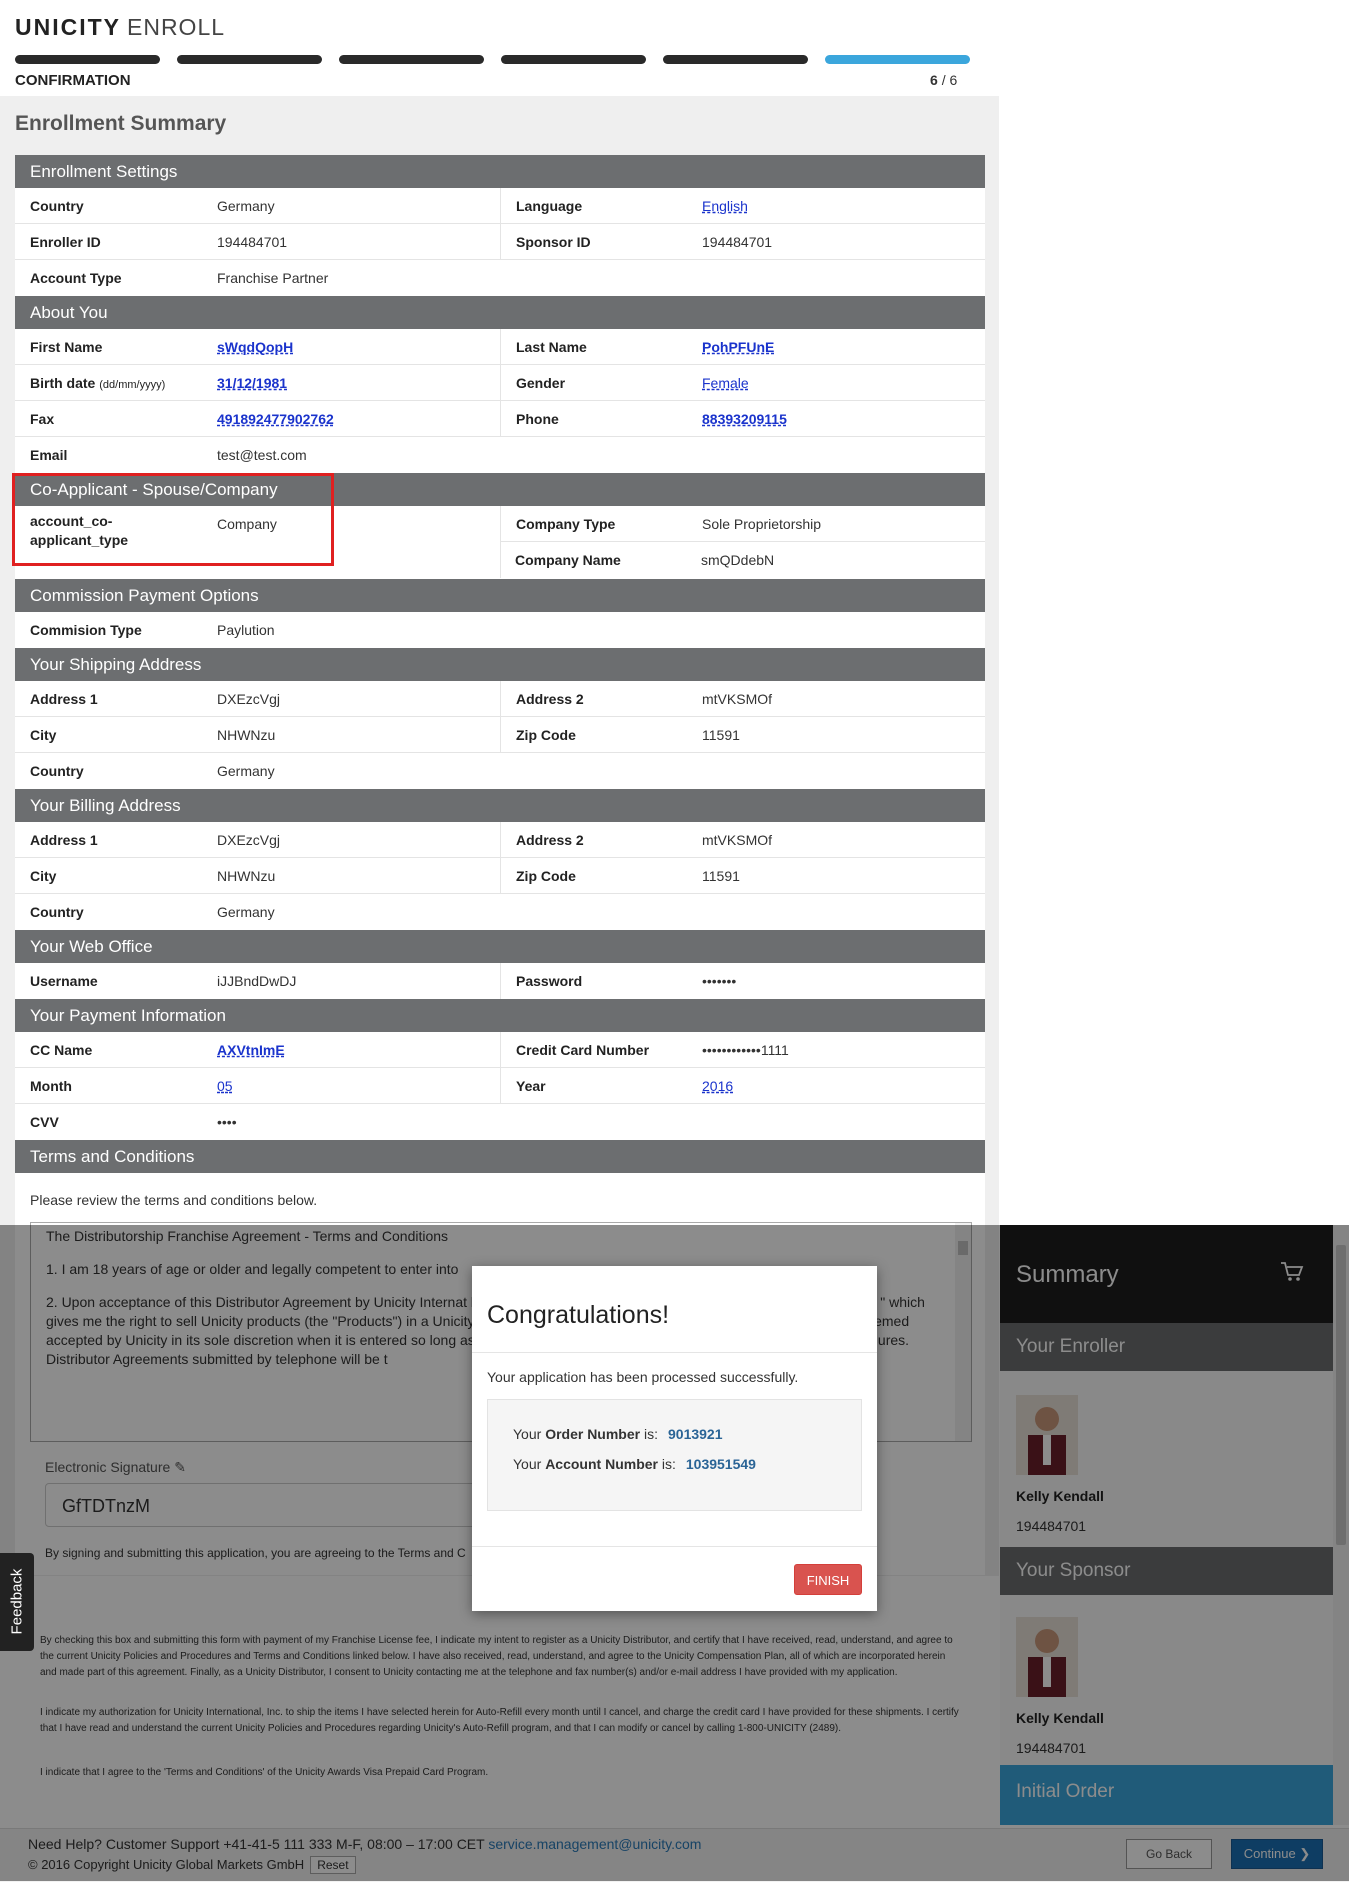 Image resolution: width=1349 pixels, height=1882 pixels. I want to click on logo: UNICITY ENROLL, so click(120, 27).